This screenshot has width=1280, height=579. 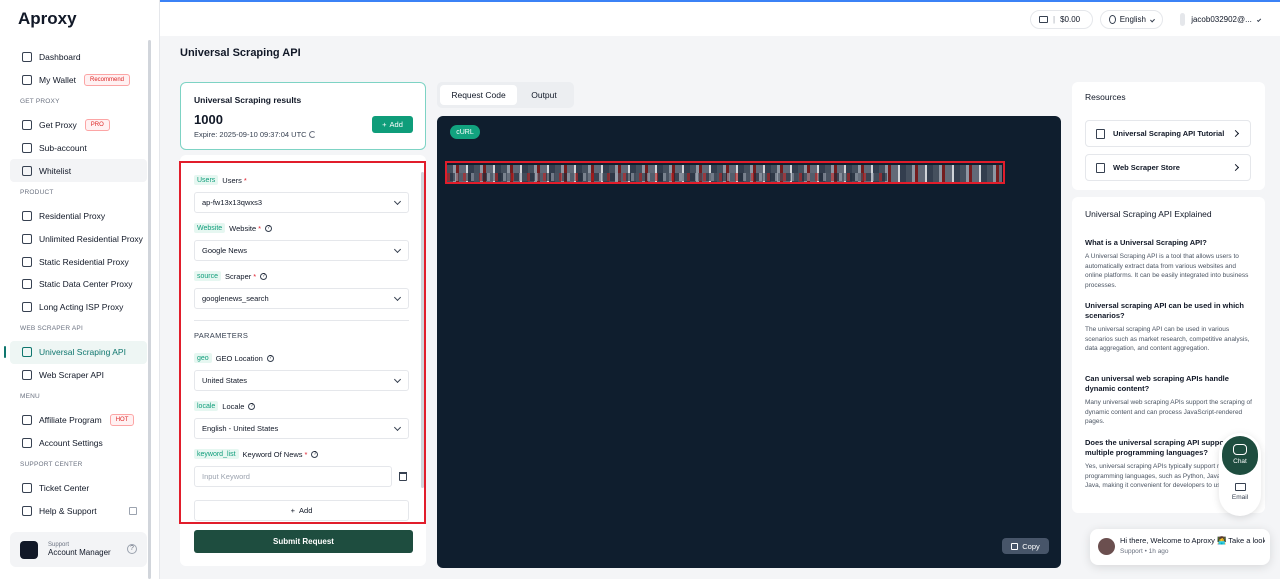 What do you see at coordinates (132, 549) in the screenshot?
I see `help-circle-icon: ?` at bounding box center [132, 549].